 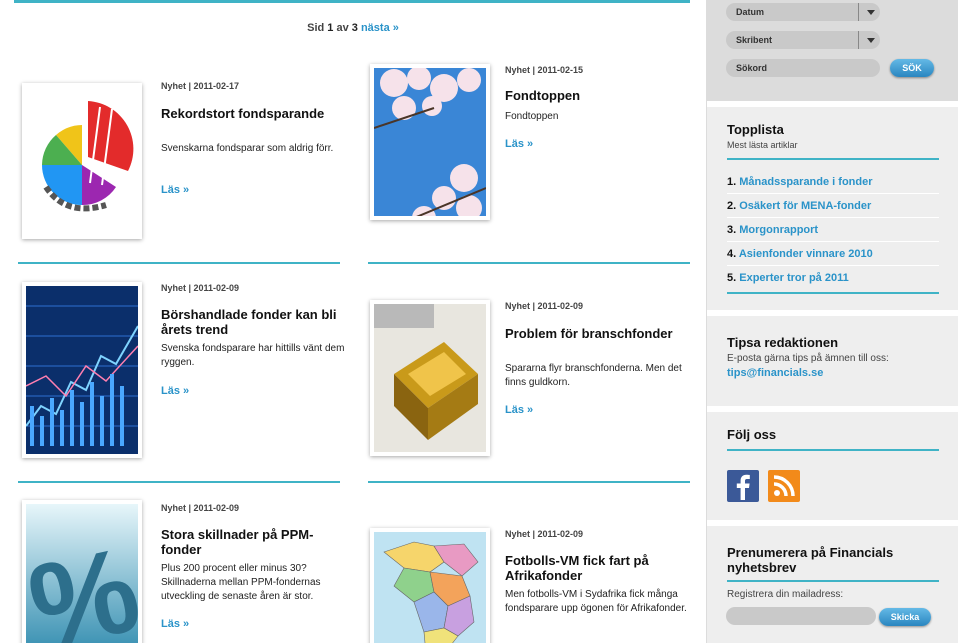 What do you see at coordinates (600, 568) in the screenshot?
I see `article-title: Fotbolls-VM fick fart på Afrikafonder` at bounding box center [600, 568].